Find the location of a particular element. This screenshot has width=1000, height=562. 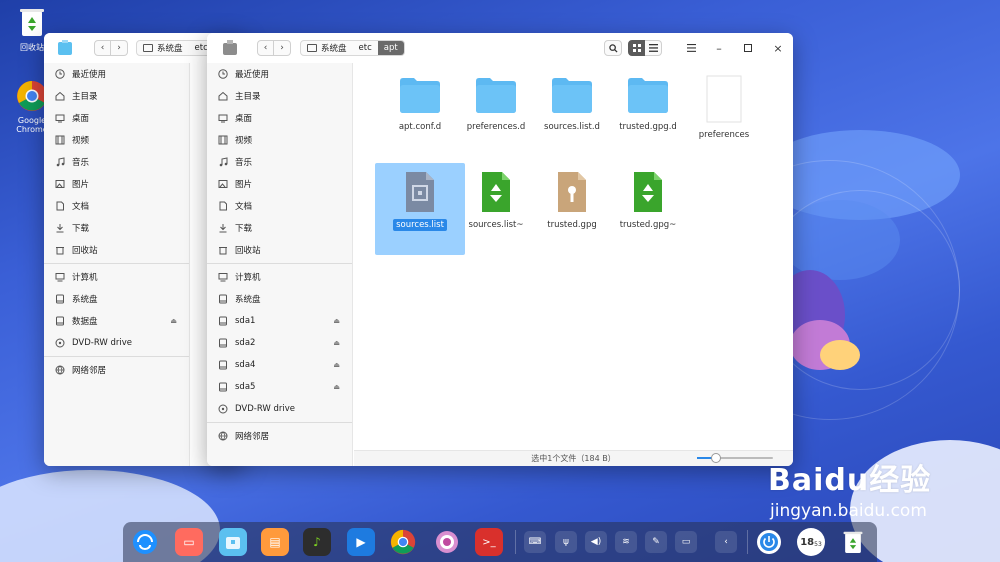

dock-launcher is located at coordinates (145, 542).